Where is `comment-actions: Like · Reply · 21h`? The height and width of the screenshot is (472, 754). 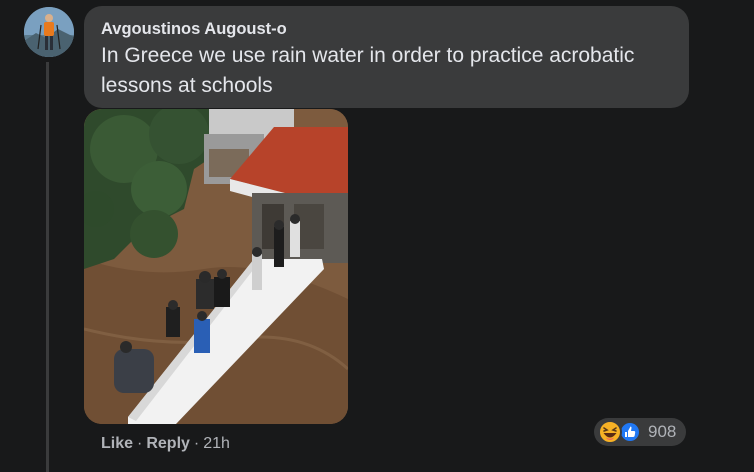
comment-actions: Like · Reply · 21h is located at coordinates (165, 444).